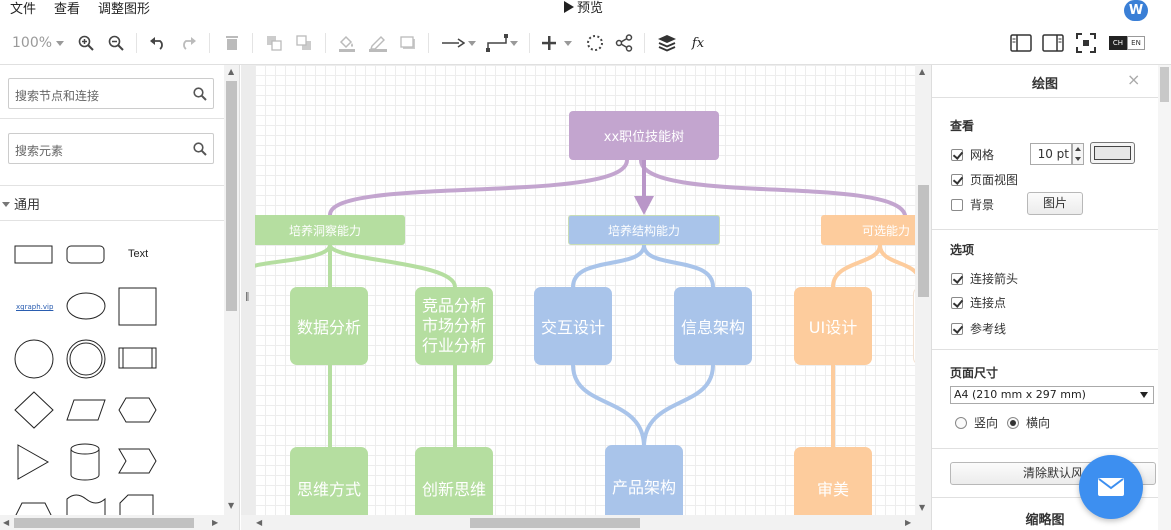 The image size is (1171, 530). I want to click on guides-checkbox: 参考线, so click(978, 328).